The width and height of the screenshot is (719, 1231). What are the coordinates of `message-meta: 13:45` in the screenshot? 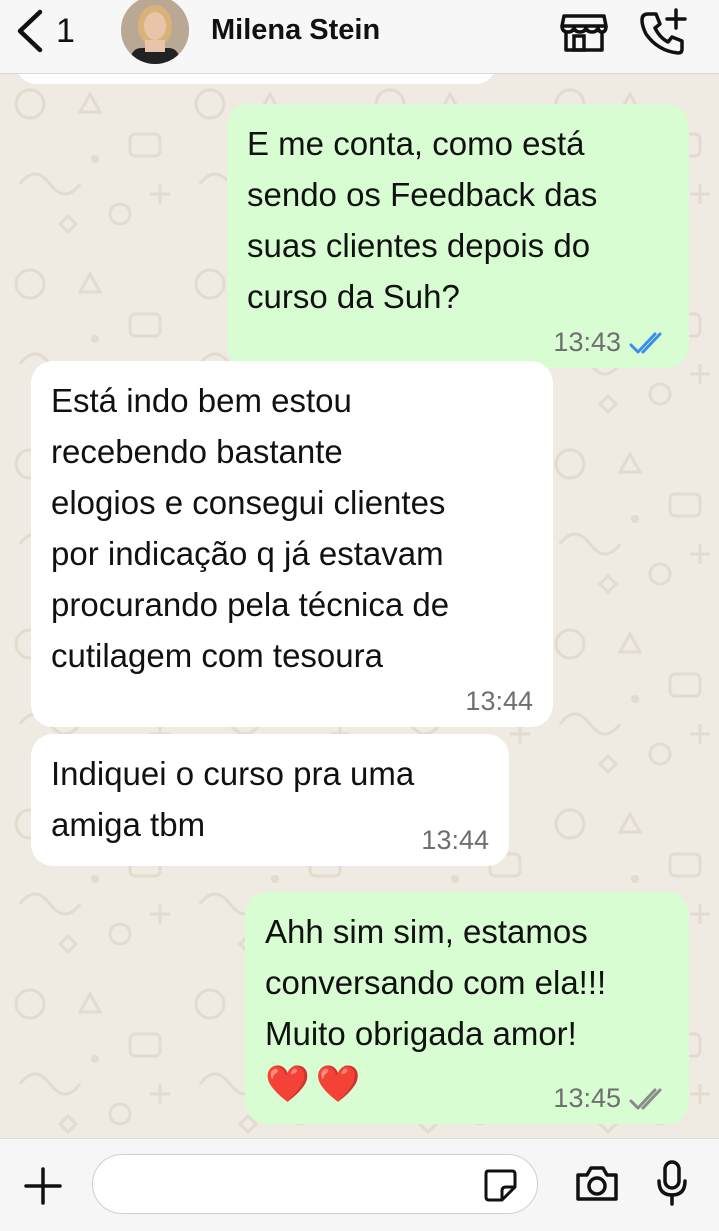 It's located at (611, 1098).